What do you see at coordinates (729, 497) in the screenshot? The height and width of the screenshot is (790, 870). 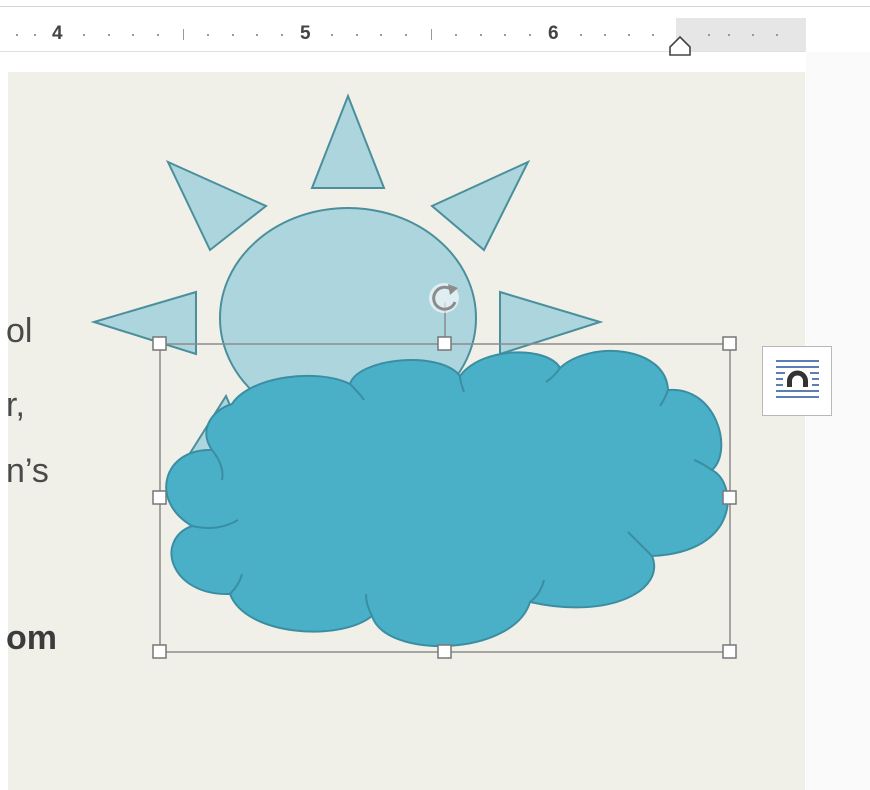 I see `resize-handle-middle-right` at bounding box center [729, 497].